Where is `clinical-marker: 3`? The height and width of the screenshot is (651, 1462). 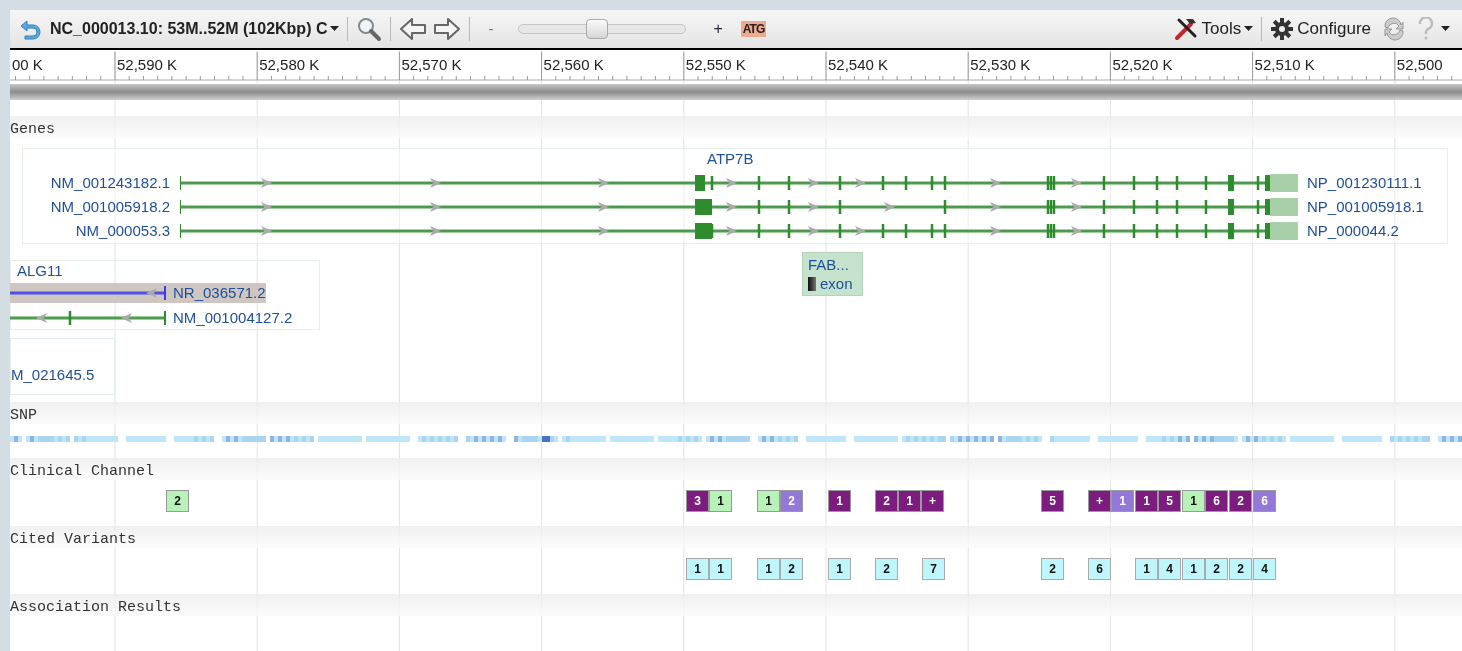 clinical-marker: 3 is located at coordinates (697, 501).